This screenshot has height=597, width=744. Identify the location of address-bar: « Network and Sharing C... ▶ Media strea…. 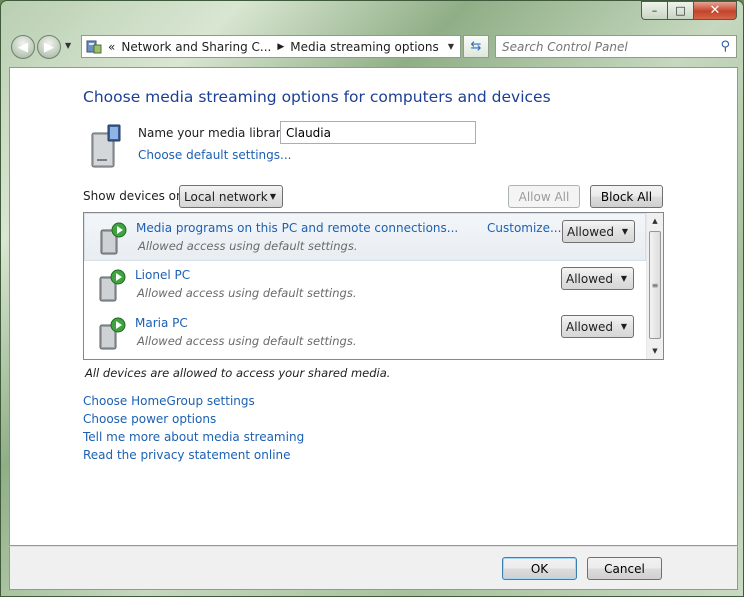
(271, 46).